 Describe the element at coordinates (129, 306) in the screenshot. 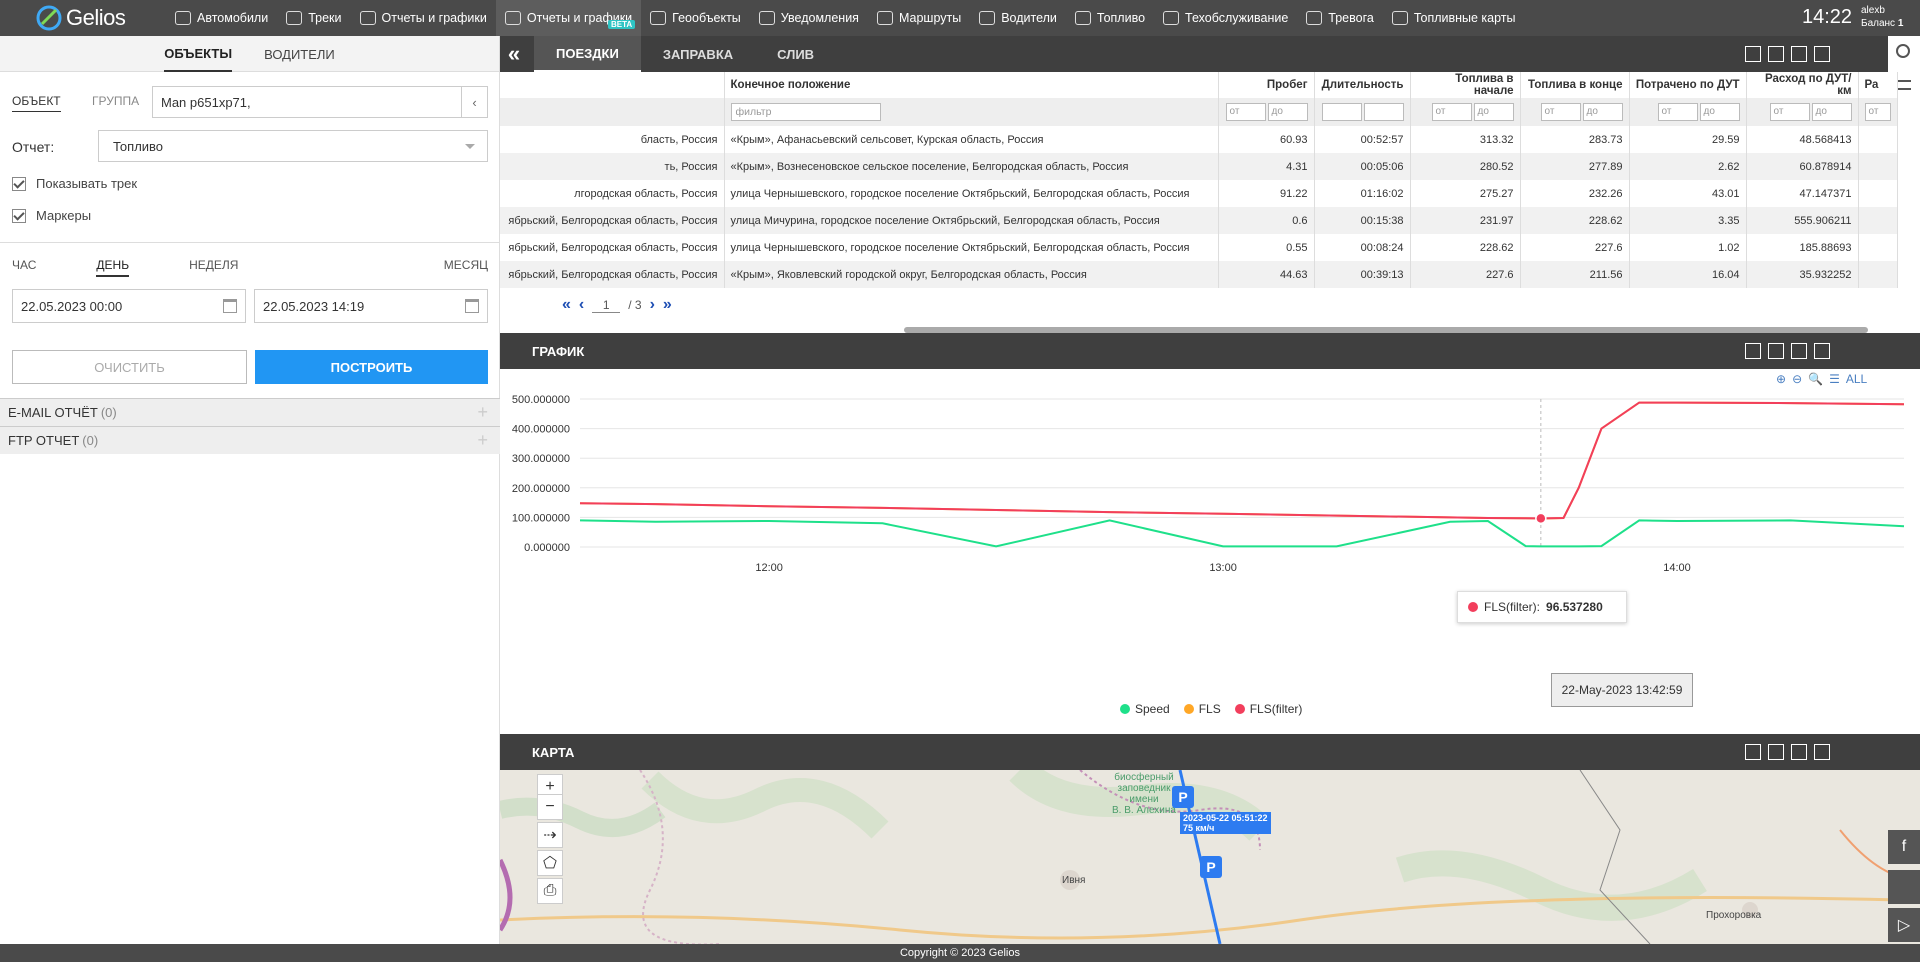

I see `date-from-input: 22.05.2023 00:00` at that location.